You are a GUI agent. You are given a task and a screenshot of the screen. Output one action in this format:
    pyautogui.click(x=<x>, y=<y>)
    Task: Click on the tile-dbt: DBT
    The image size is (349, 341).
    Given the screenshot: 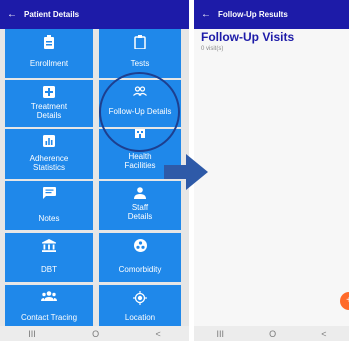 What is the action you would take?
    pyautogui.click(x=49, y=257)
    